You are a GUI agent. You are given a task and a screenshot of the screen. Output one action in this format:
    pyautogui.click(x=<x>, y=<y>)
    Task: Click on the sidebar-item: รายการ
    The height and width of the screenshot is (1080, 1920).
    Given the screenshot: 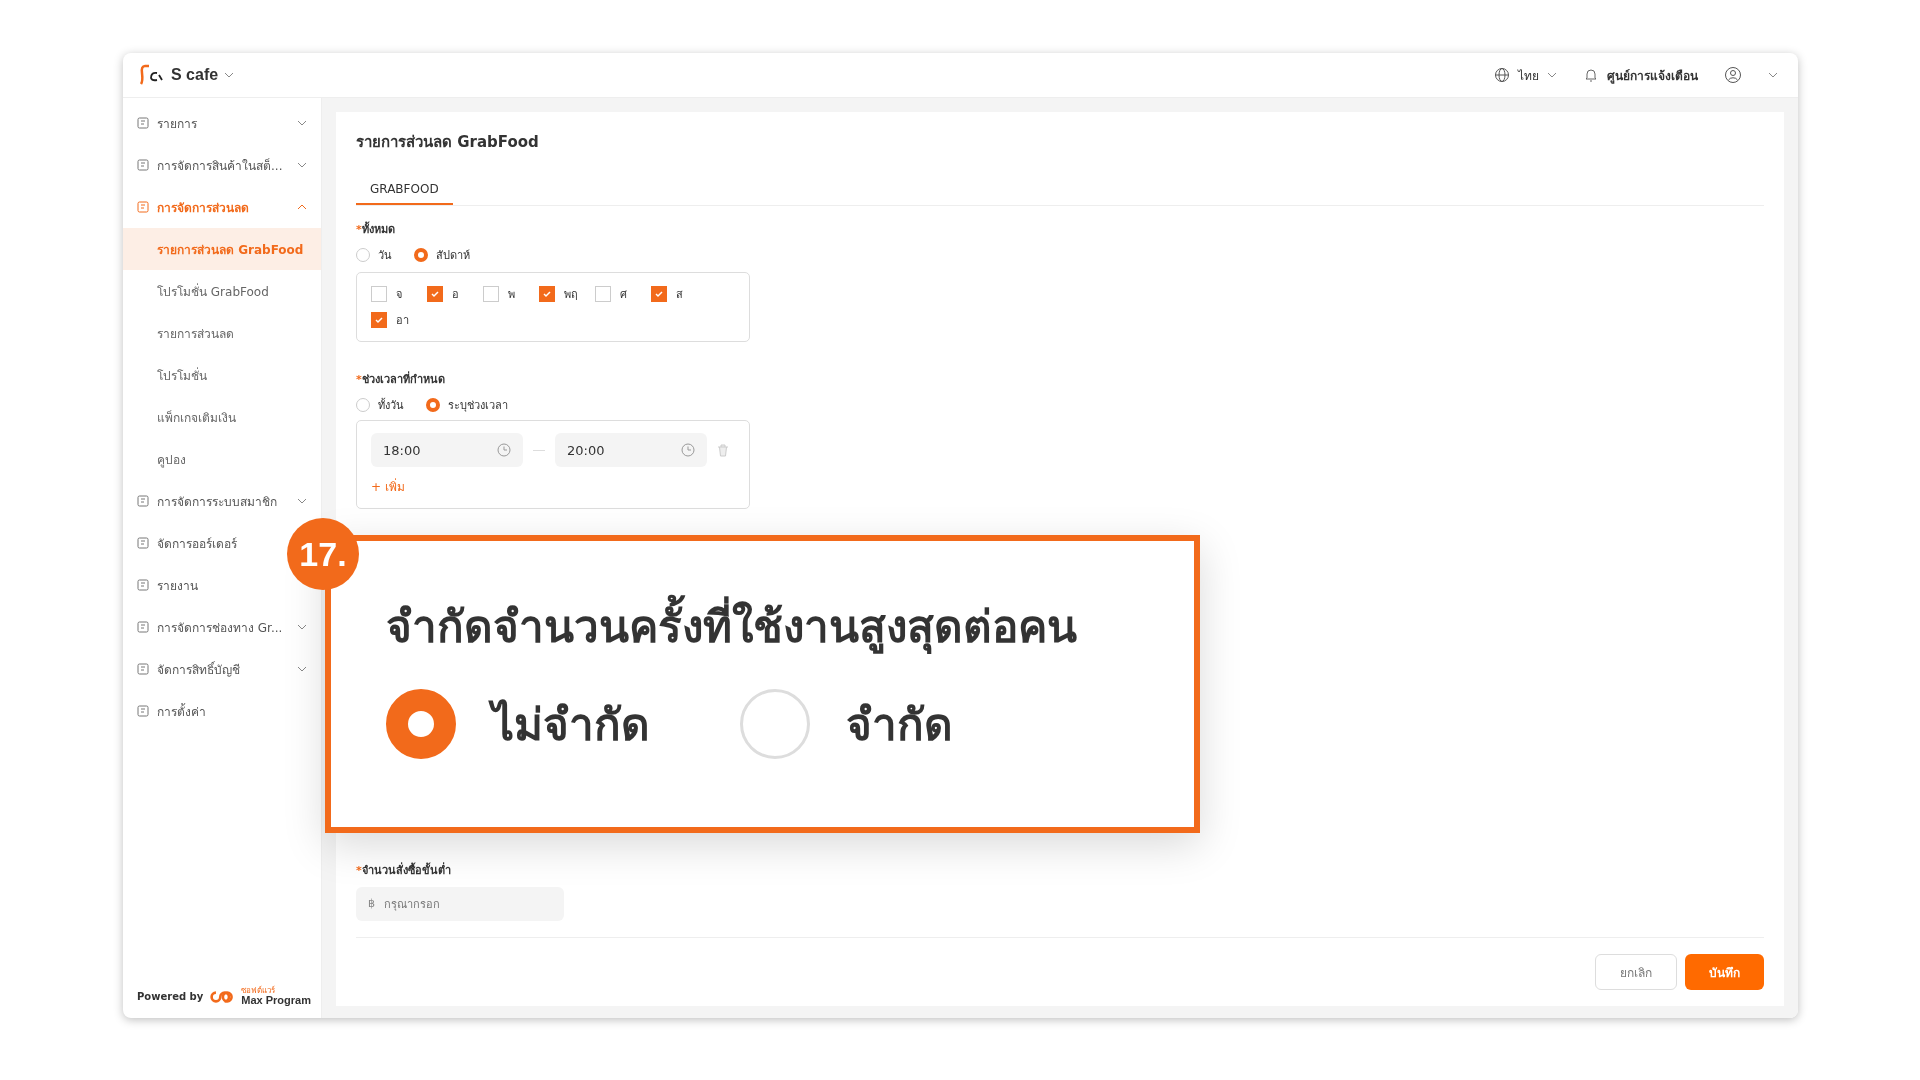 What is the action you would take?
    pyautogui.click(x=222, y=123)
    